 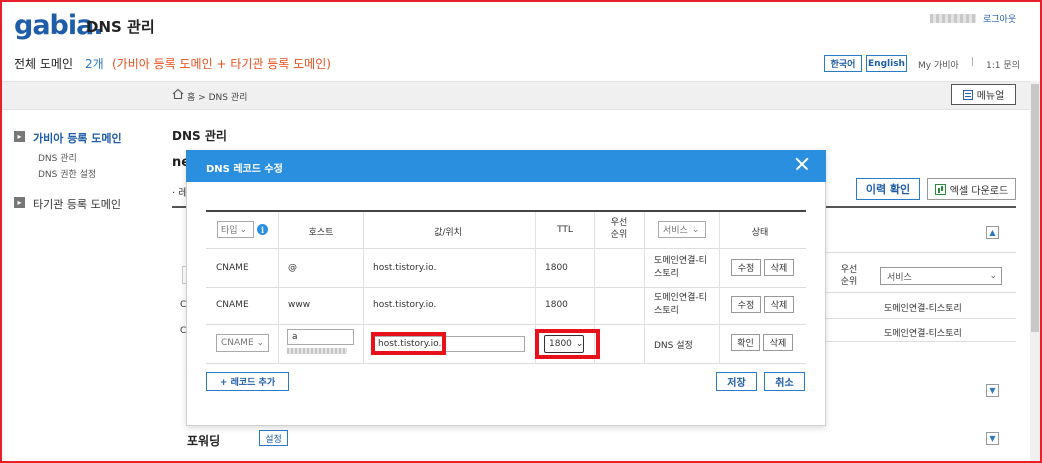 I want to click on lang-korean-button: 한국어, so click(x=843, y=63).